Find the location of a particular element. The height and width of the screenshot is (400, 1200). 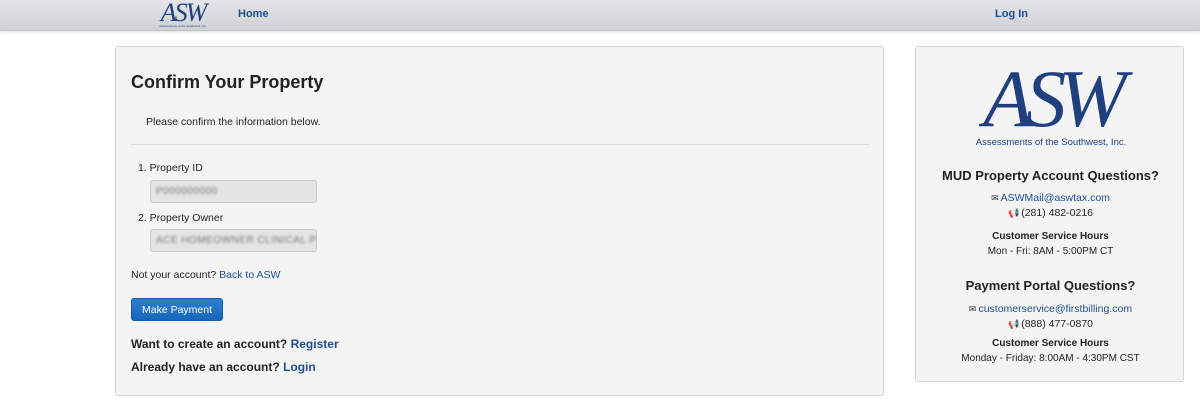

make-payment-button: Make Payment is located at coordinates (177, 309).